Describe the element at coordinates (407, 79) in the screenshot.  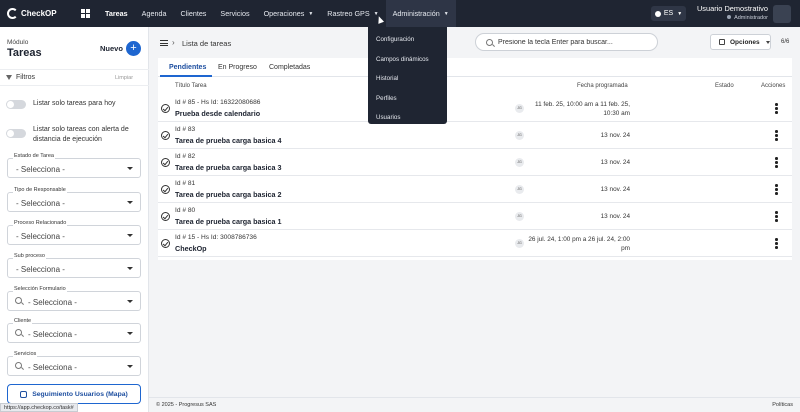
I see `menu-item-historial: Historial` at that location.